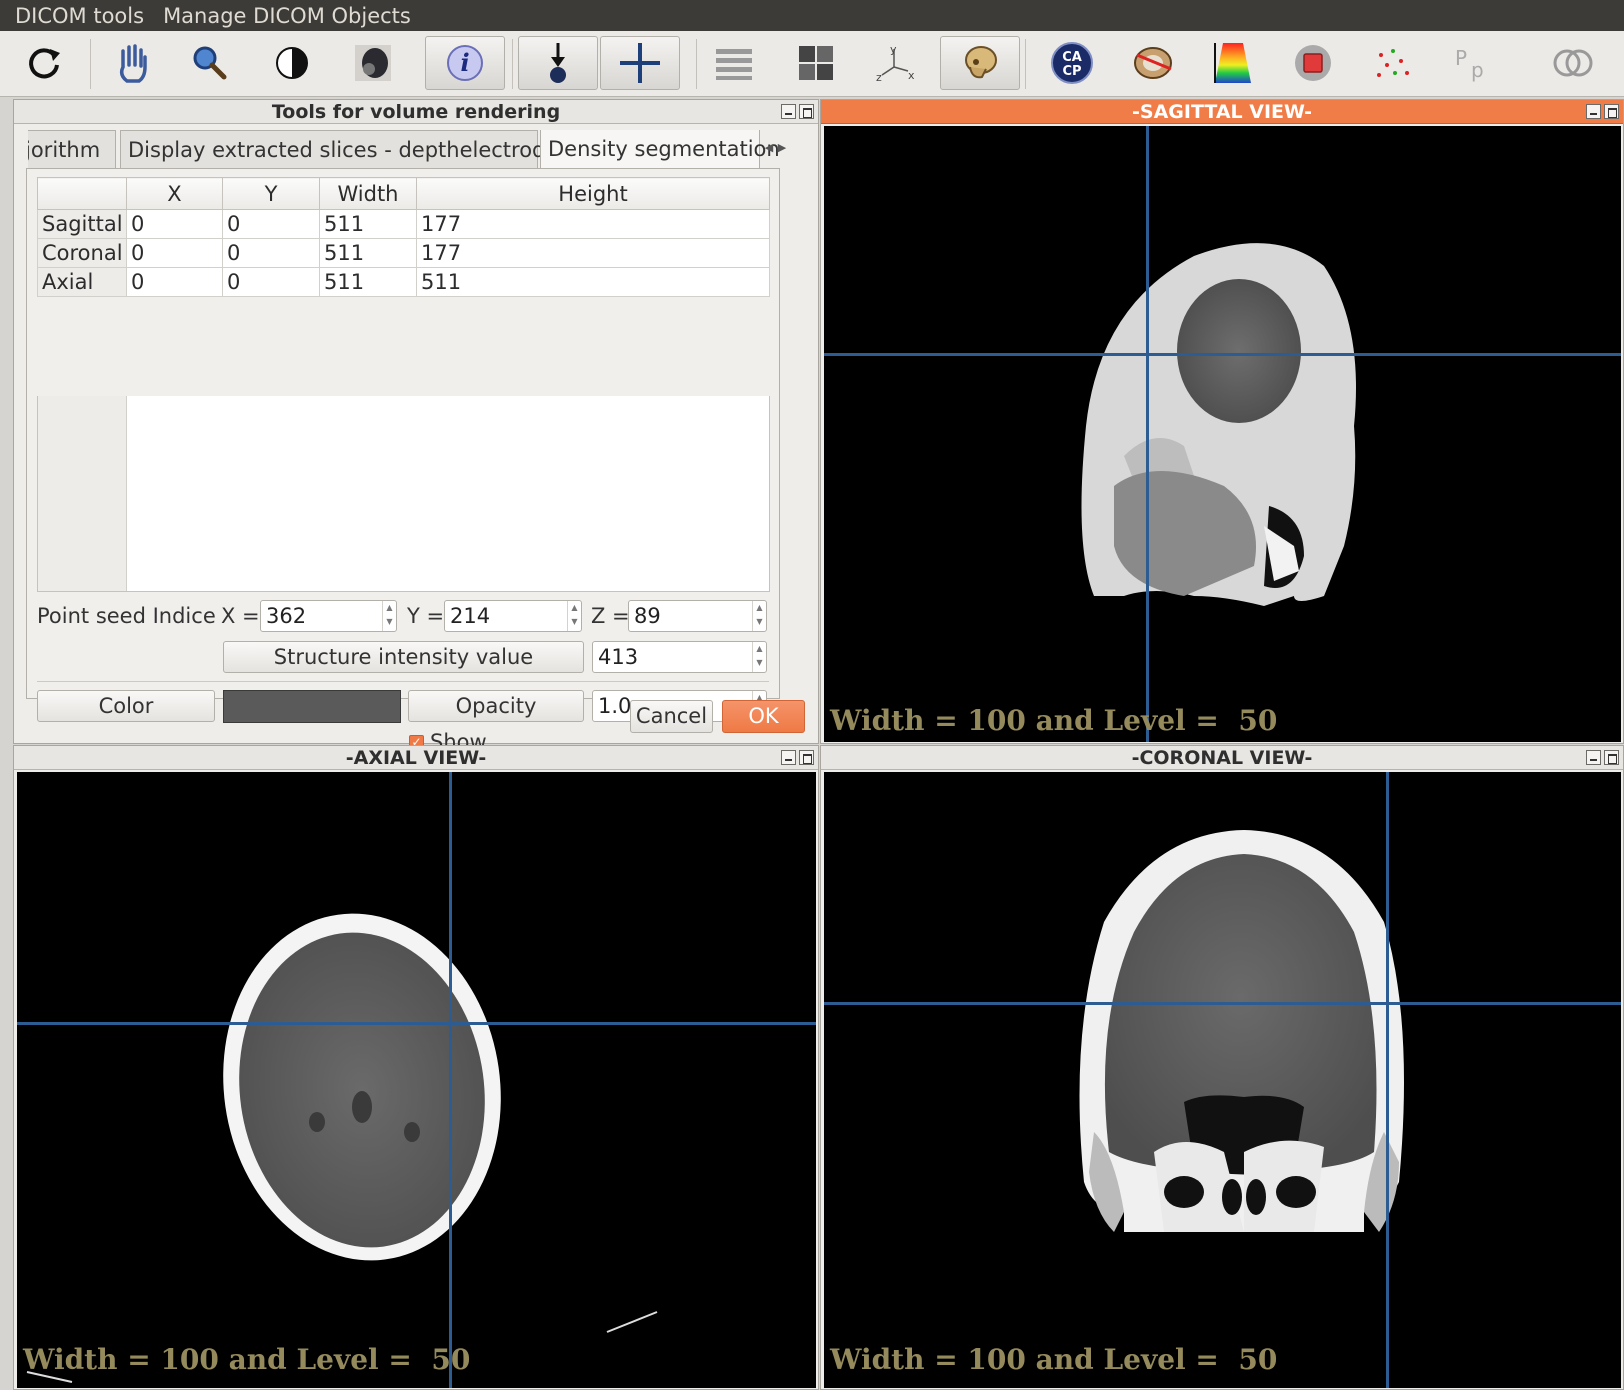 Image resolution: width=1624 pixels, height=1390 pixels. Describe the element at coordinates (980, 63) in the screenshot. I see `skull-icon` at that location.